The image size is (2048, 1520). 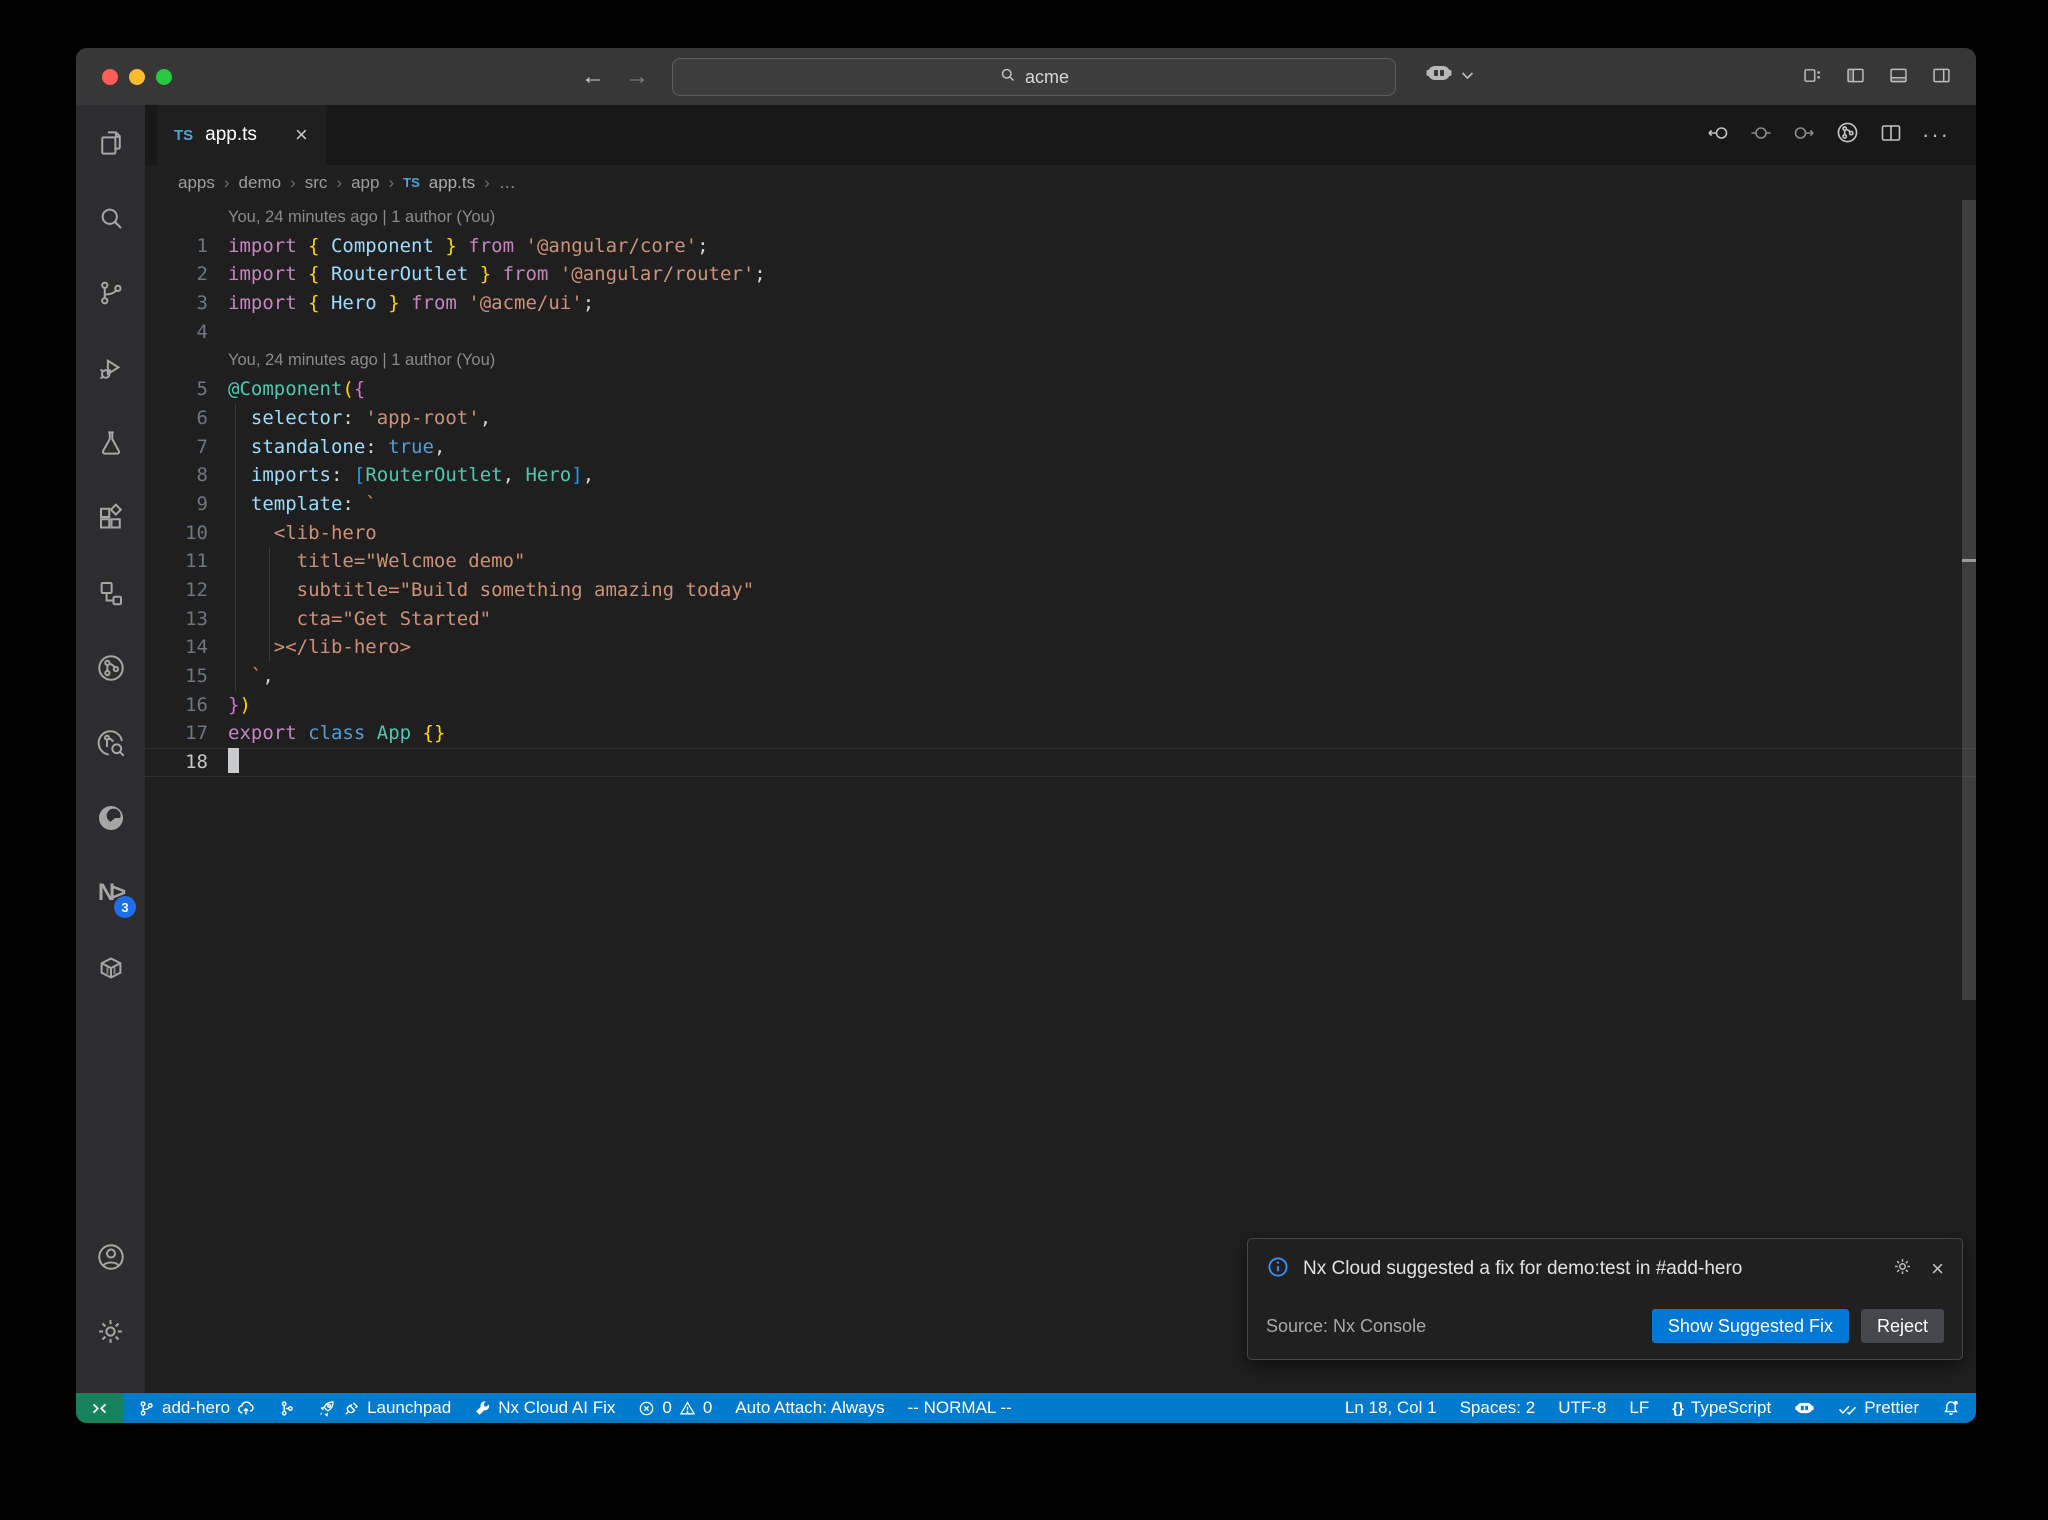 What do you see at coordinates (1847, 135) in the screenshot?
I see `gitlens-commit-graph-icon` at bounding box center [1847, 135].